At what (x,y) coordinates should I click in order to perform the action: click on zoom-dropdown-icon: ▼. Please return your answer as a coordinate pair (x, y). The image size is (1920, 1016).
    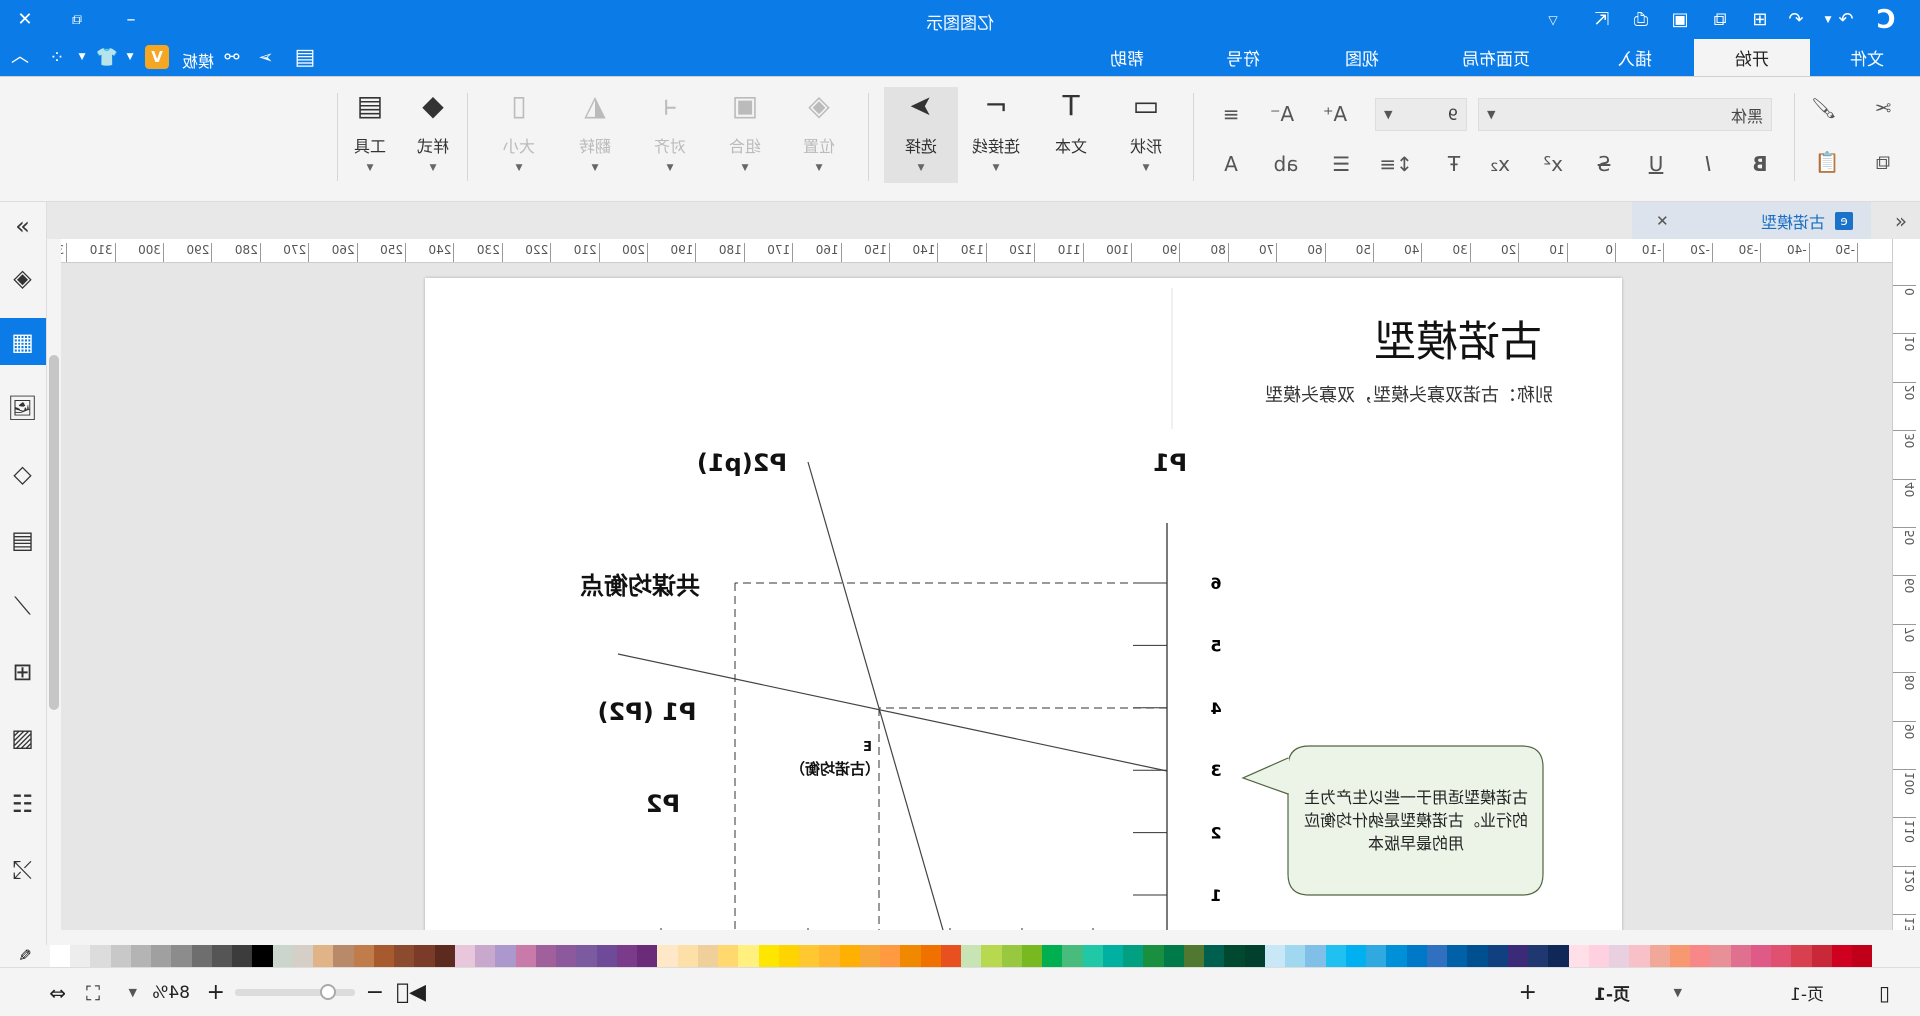
    Looking at the image, I should click on (133, 992).